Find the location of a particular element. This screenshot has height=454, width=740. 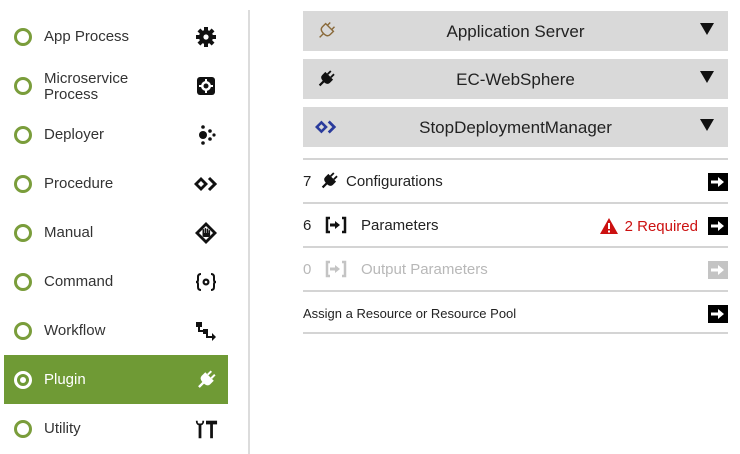

sidebar-item-label: Procedure is located at coordinates (79, 183).